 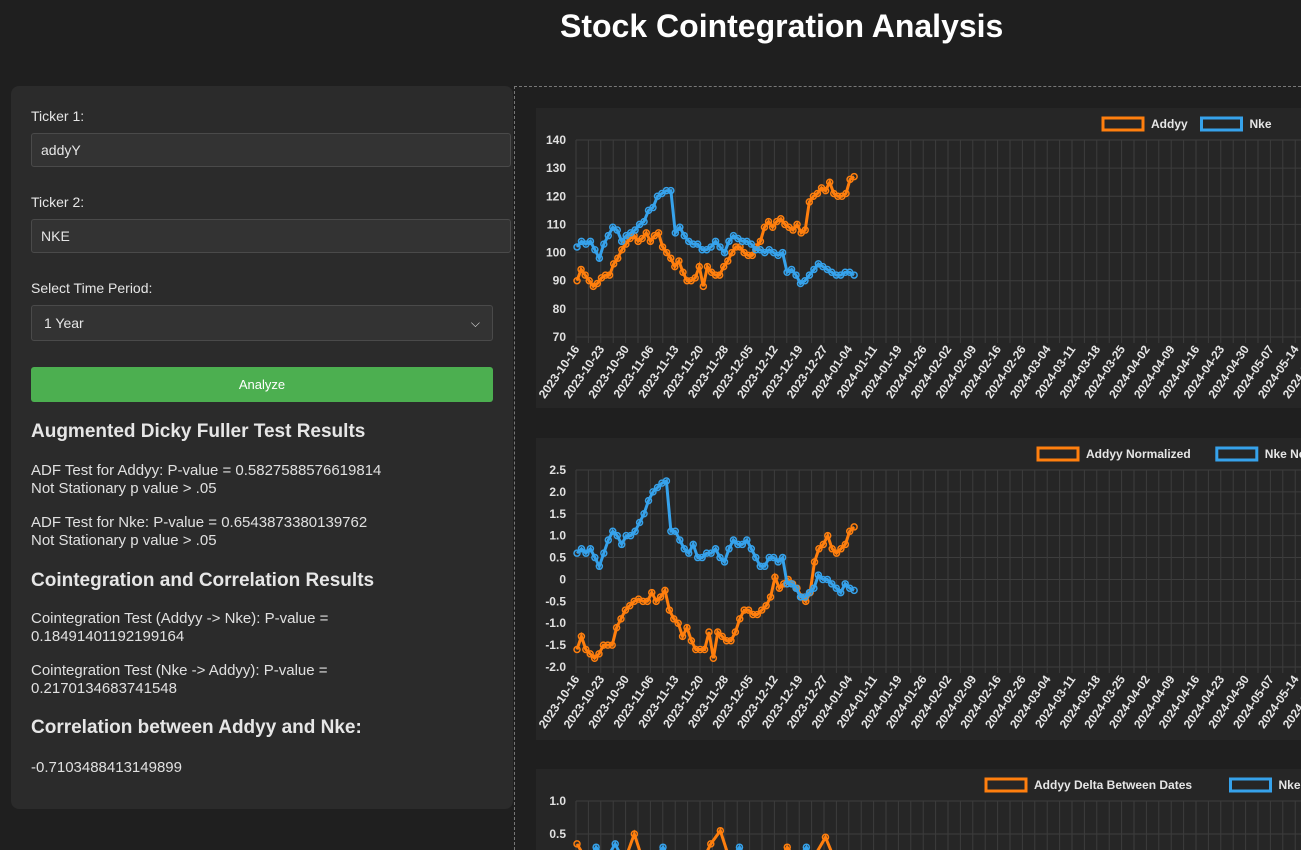 I want to click on period-select: 1 Year ⌵, so click(x=262, y=323).